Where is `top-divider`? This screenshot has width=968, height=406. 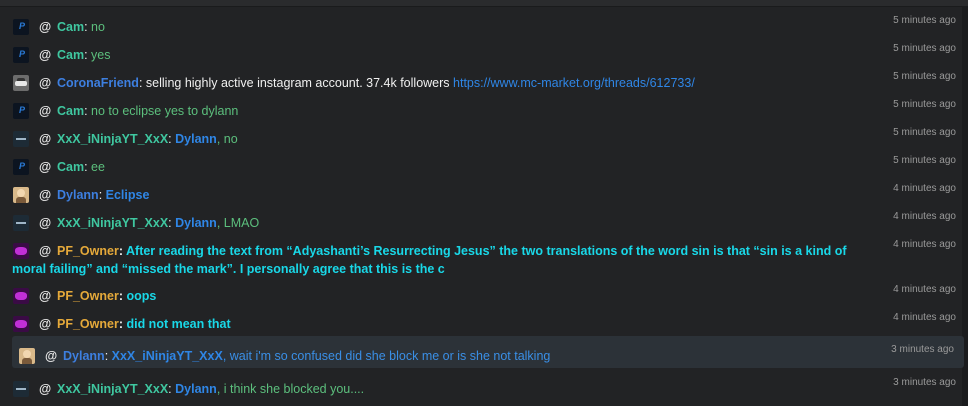
top-divider is located at coordinates (484, 3).